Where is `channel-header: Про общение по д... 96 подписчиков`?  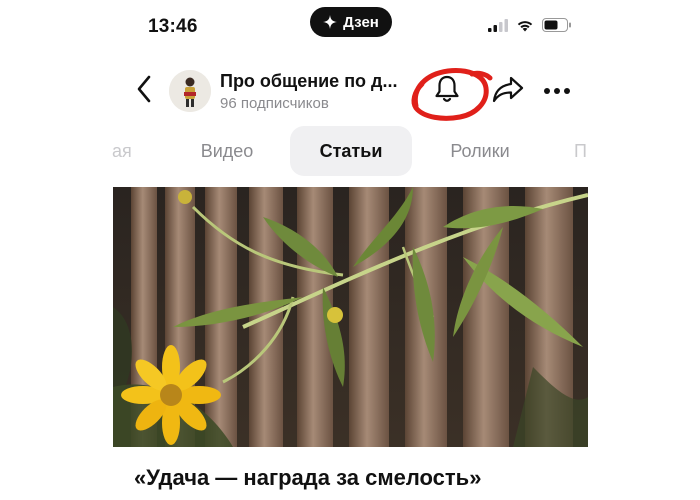 channel-header: Про общение по д... 96 подписчиков is located at coordinates (350, 90).